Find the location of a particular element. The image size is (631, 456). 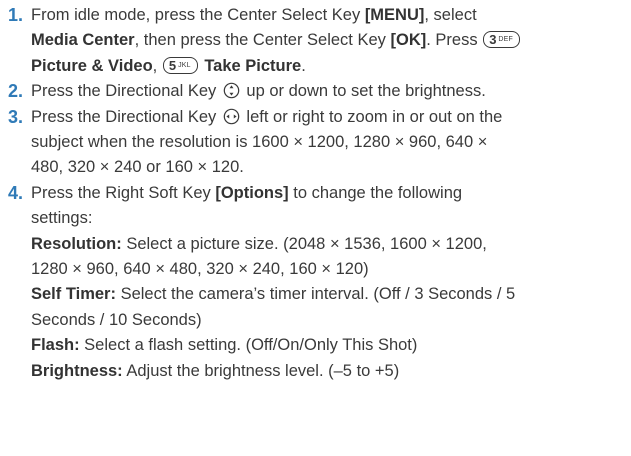

step-number: 3. is located at coordinates (16, 116).